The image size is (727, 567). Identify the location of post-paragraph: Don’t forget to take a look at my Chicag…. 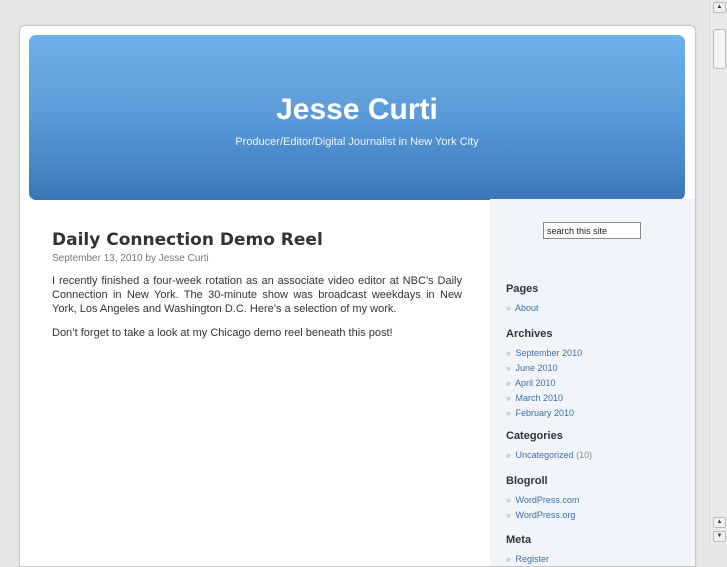
(222, 333).